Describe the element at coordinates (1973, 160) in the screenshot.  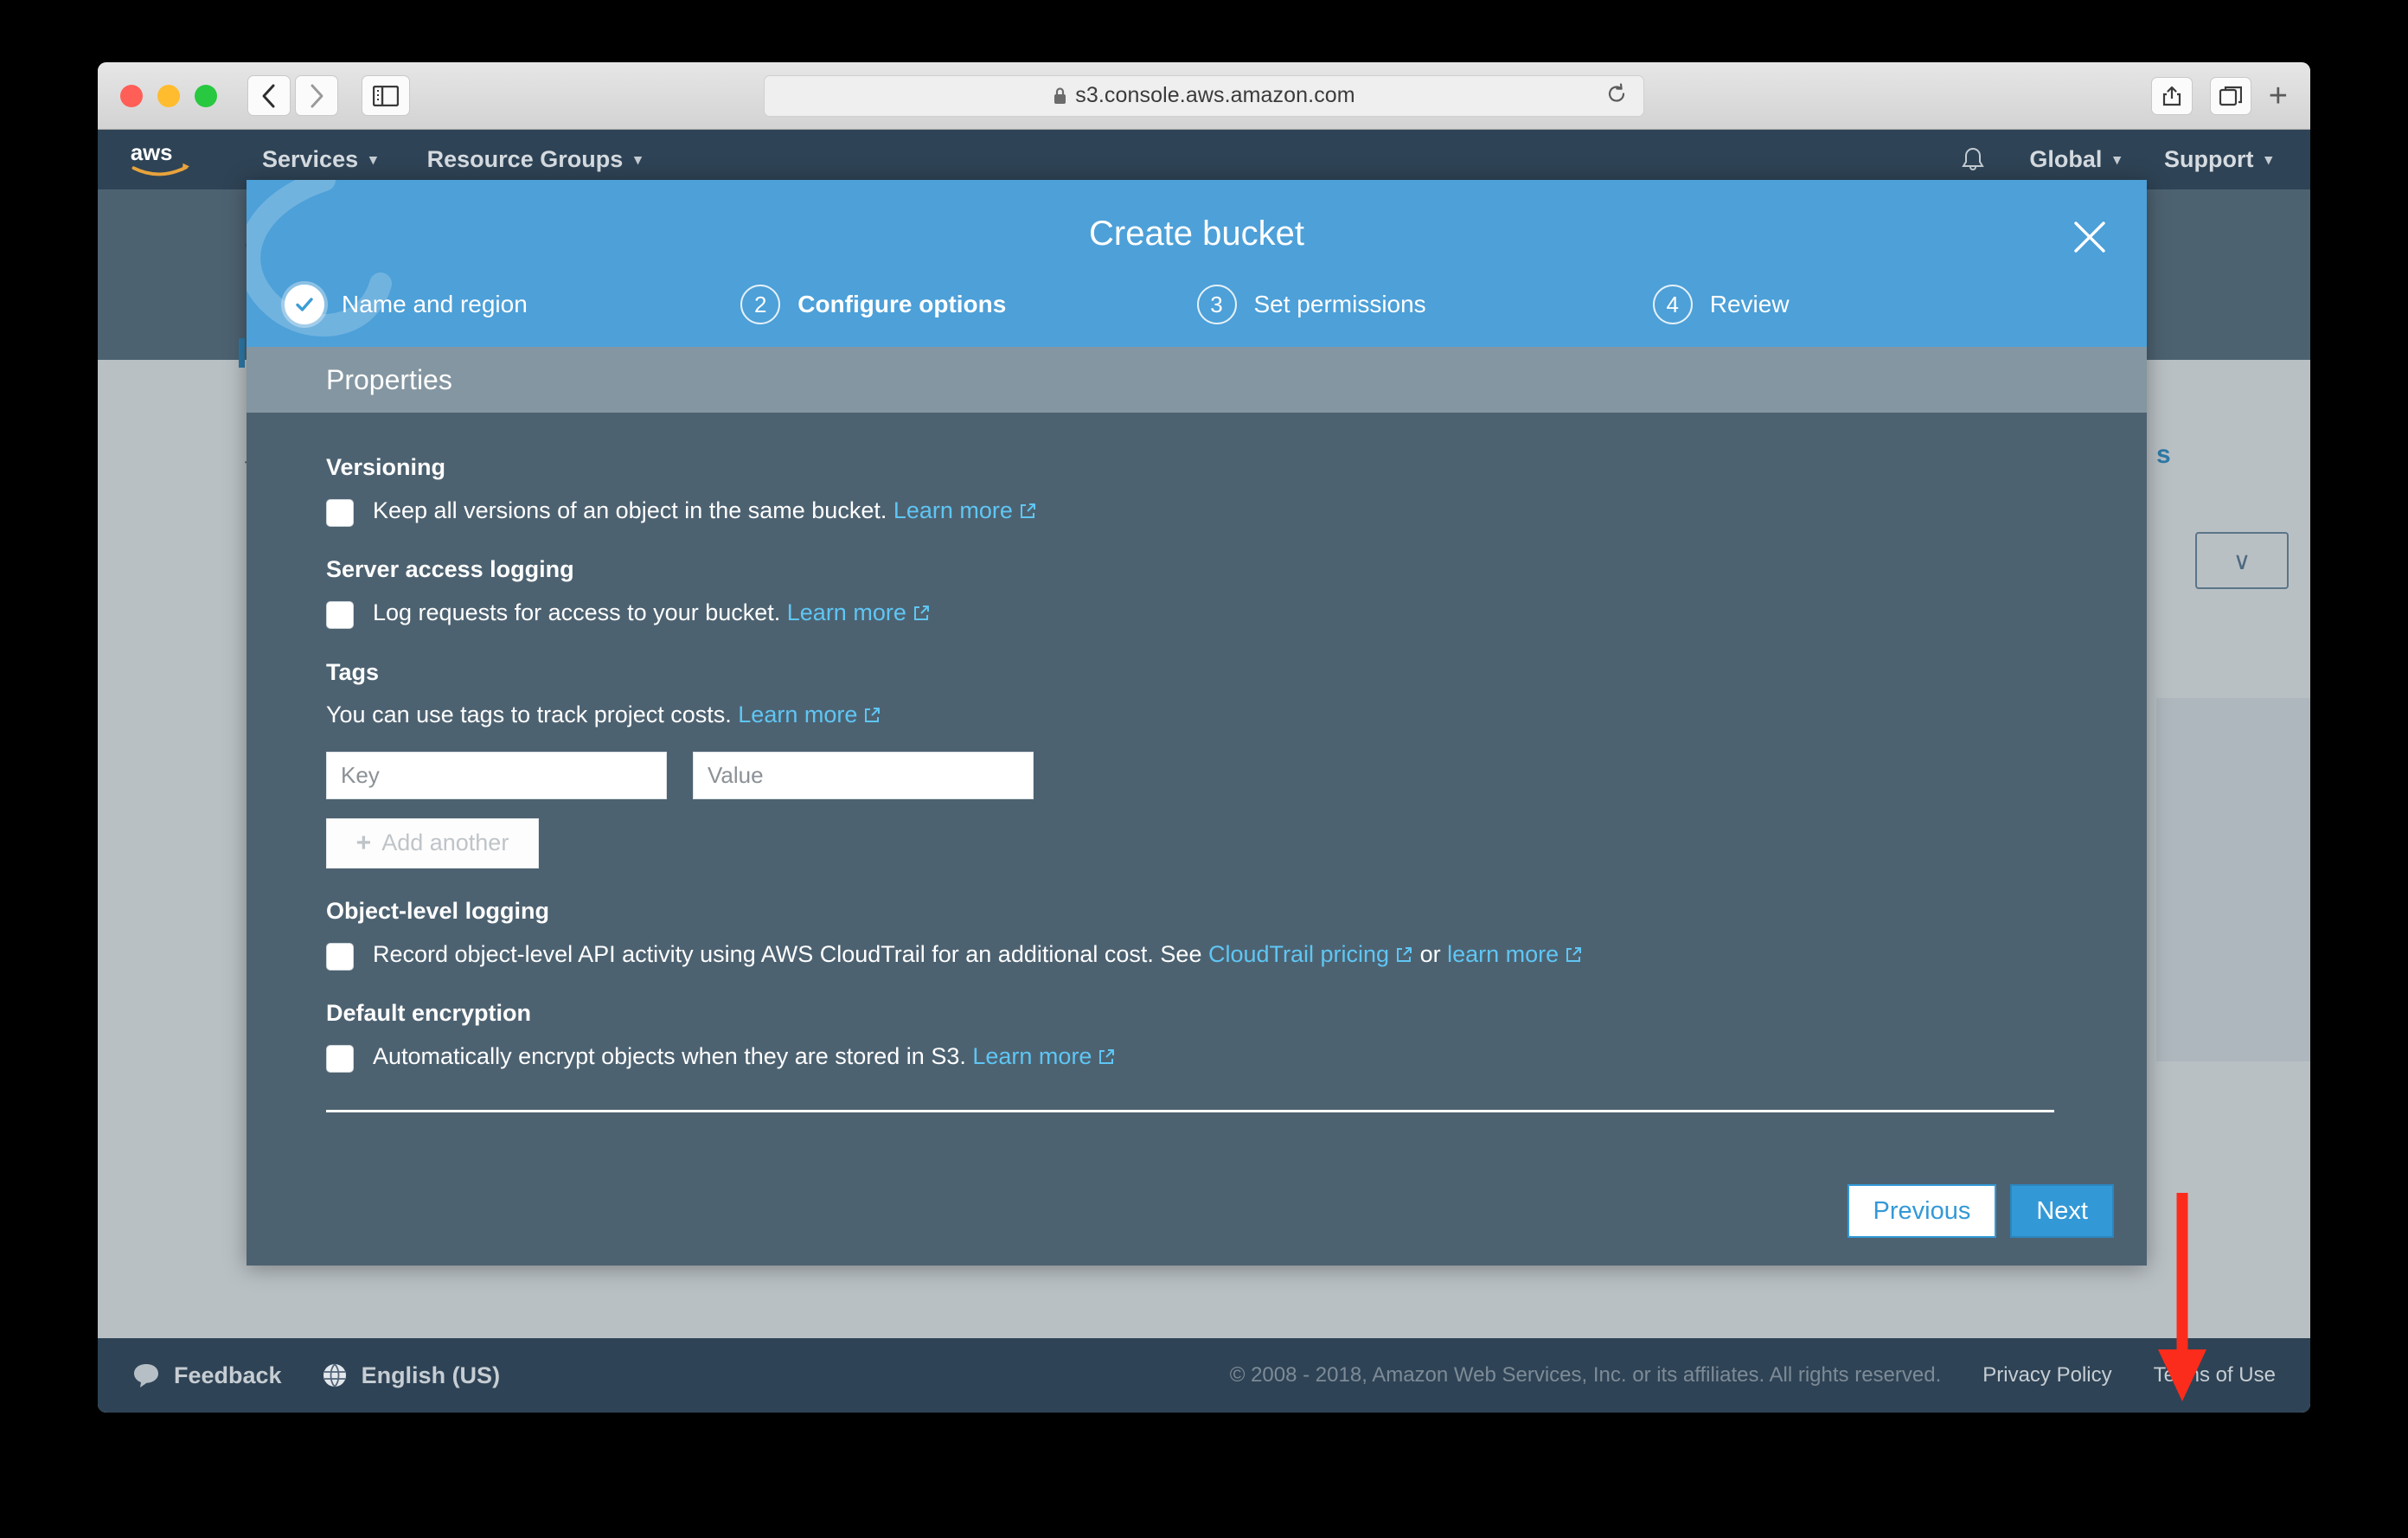
I see `bell-icon` at that location.